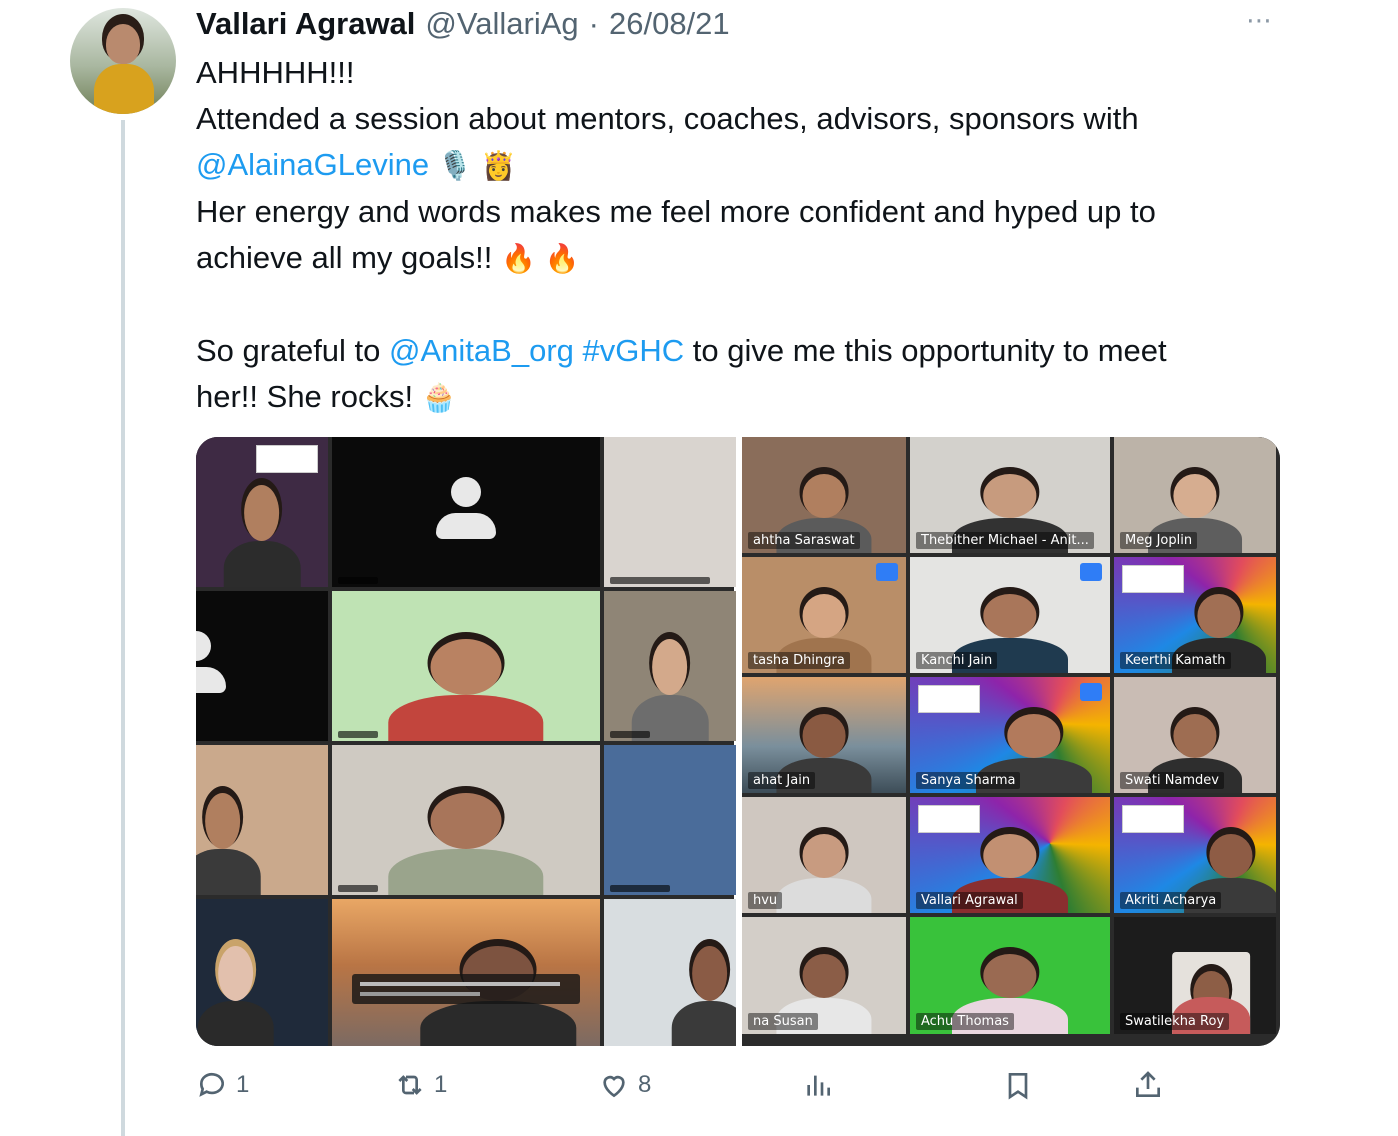 The height and width of the screenshot is (1136, 1398). Describe the element at coordinates (439, 397) in the screenshot. I see `cupcake-emoji: 🧁` at that location.